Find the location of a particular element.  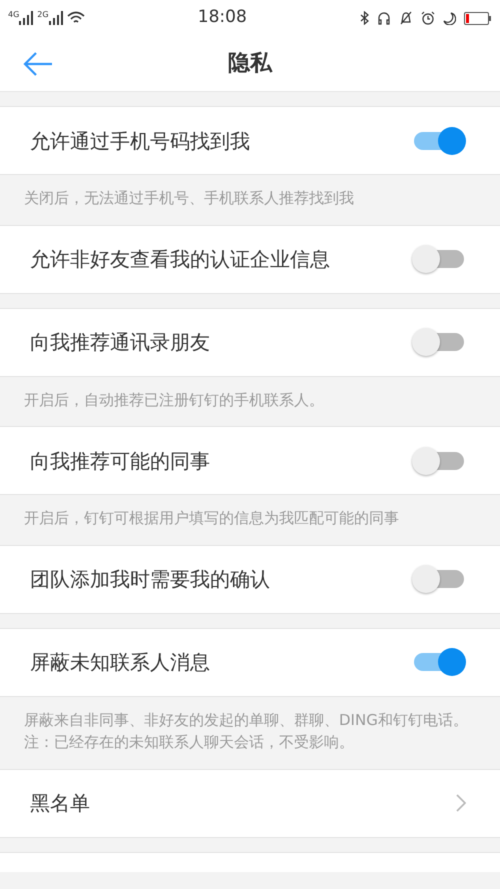

setting-description: 关闭后，无法通过手机号、手机联系人推荐找到我 is located at coordinates (189, 198).